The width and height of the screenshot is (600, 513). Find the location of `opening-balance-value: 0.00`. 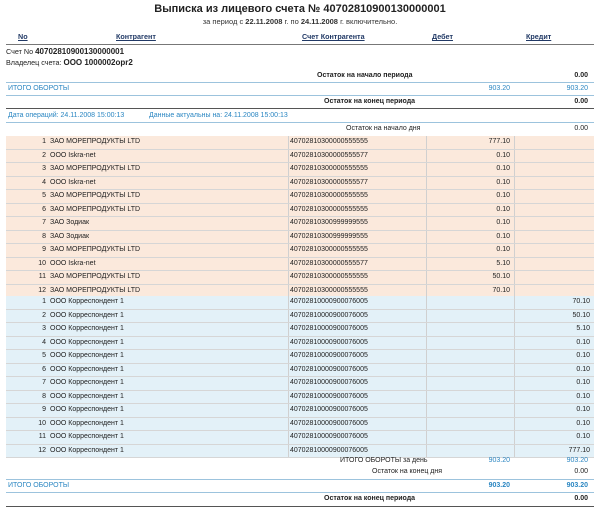

opening-balance-value: 0.00 is located at coordinates (581, 75).